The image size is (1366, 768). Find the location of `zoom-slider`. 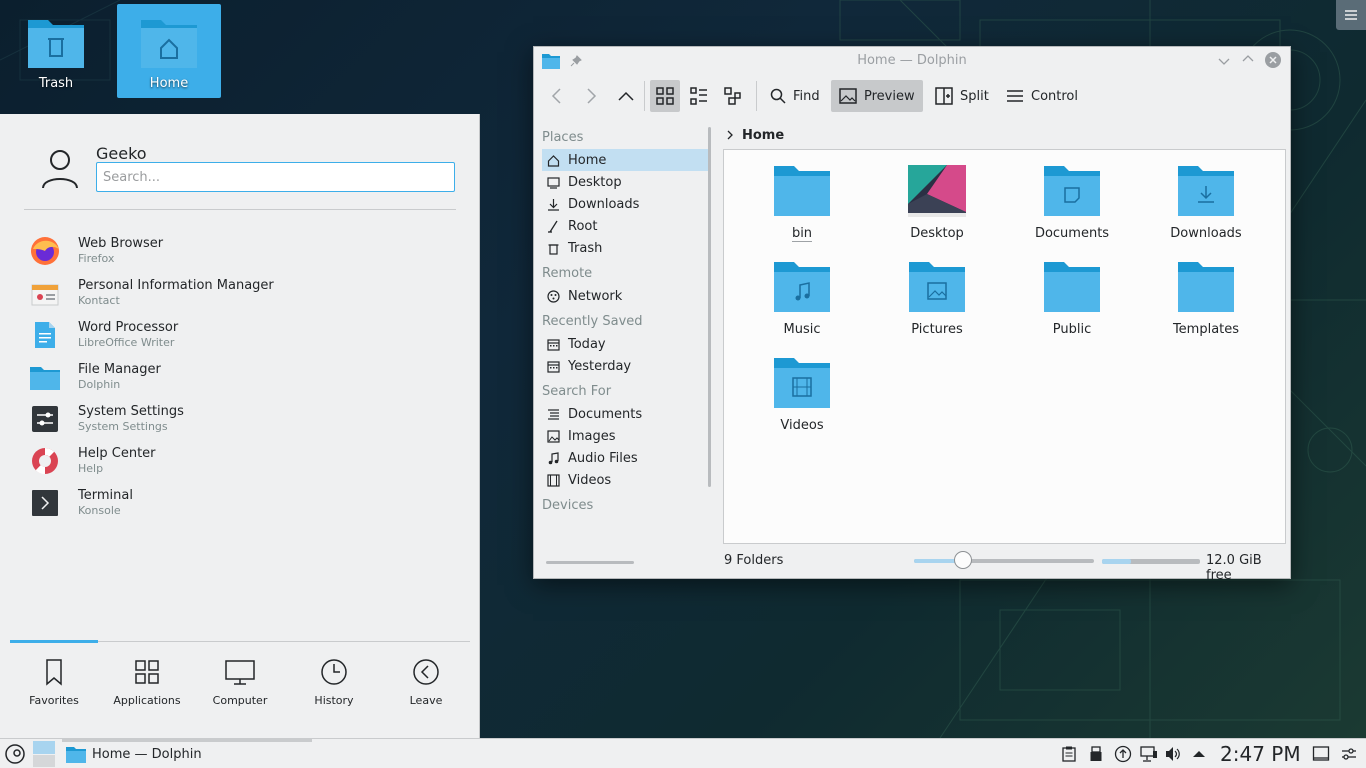

zoom-slider is located at coordinates (1004, 560).